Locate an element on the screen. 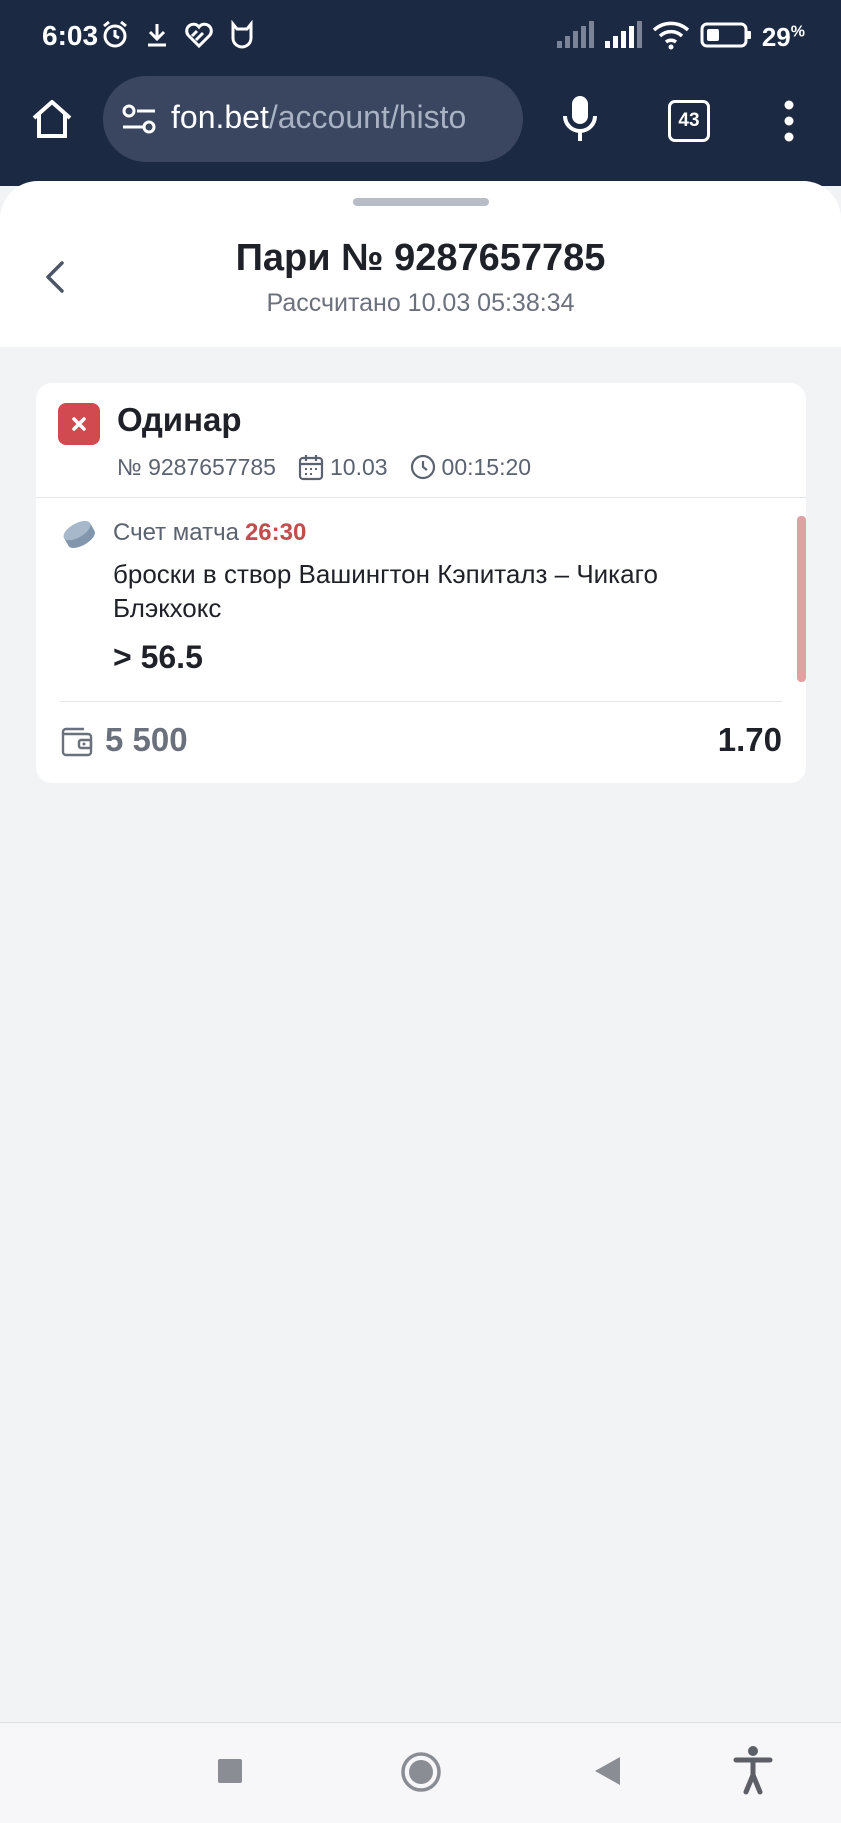 This screenshot has width=841, height=1823. status-icons-right: 29% is located at coordinates (680, 37).